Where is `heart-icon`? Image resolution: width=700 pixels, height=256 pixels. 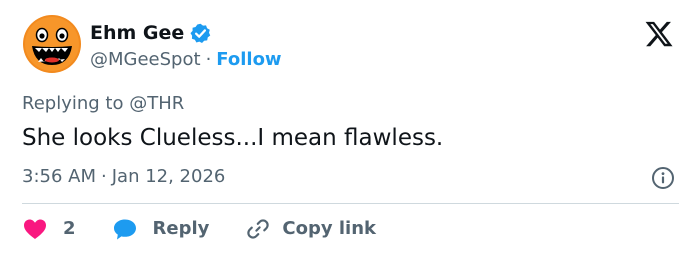 heart-icon is located at coordinates (35, 229).